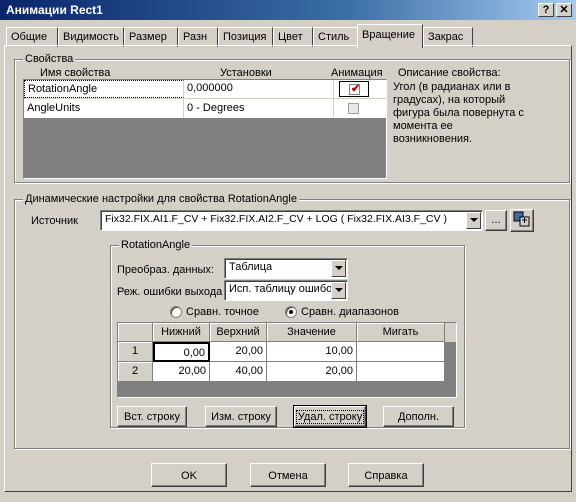 This screenshot has width=576, height=502. What do you see at coordinates (75, 73) in the screenshot?
I see `column-header-name: Имя свойства` at bounding box center [75, 73].